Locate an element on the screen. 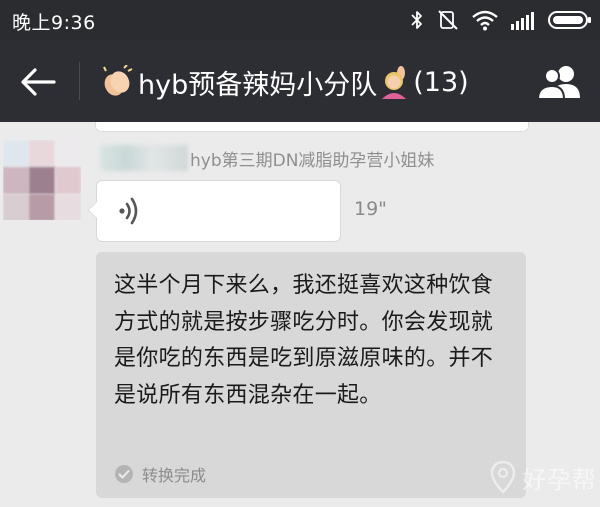  clapping-hands-icon is located at coordinates (118, 80).